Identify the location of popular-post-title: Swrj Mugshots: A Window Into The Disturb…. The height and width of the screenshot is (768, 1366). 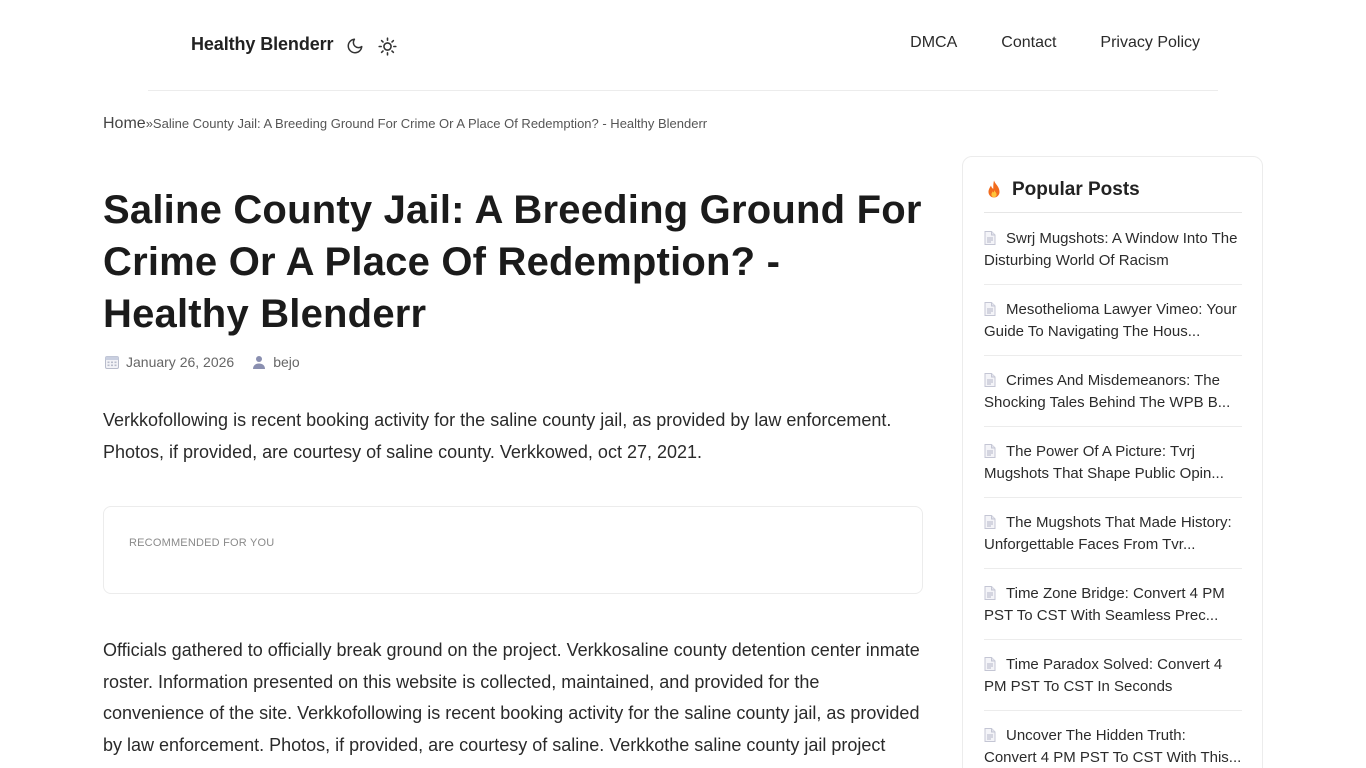
(1111, 249).